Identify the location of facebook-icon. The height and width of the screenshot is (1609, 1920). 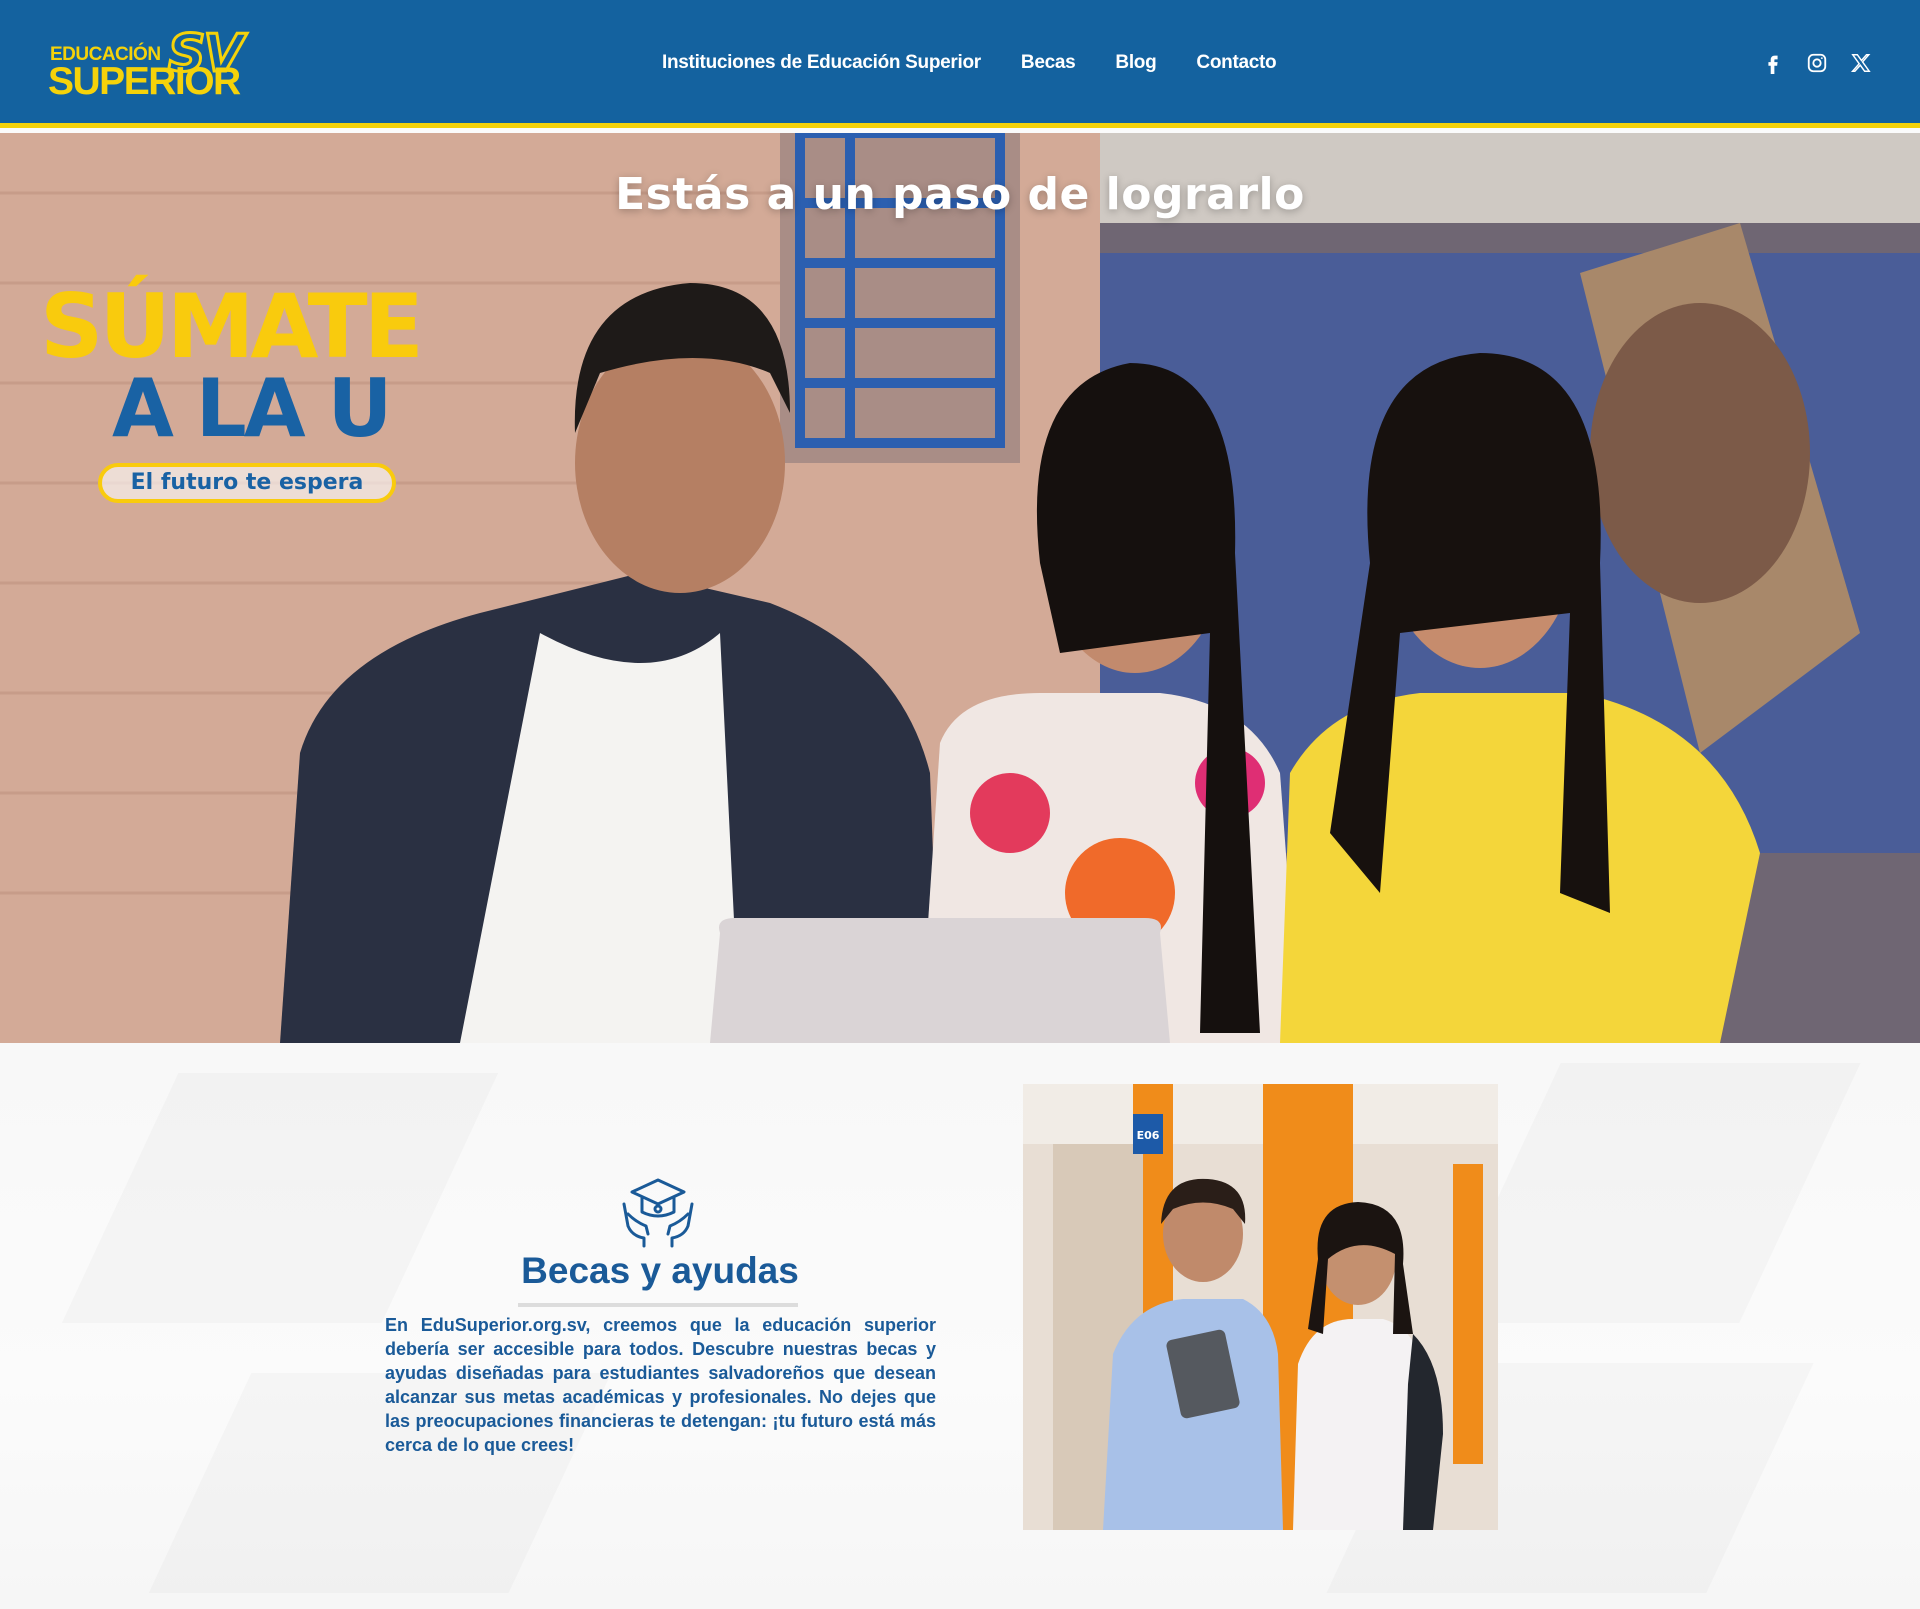
(1773, 63).